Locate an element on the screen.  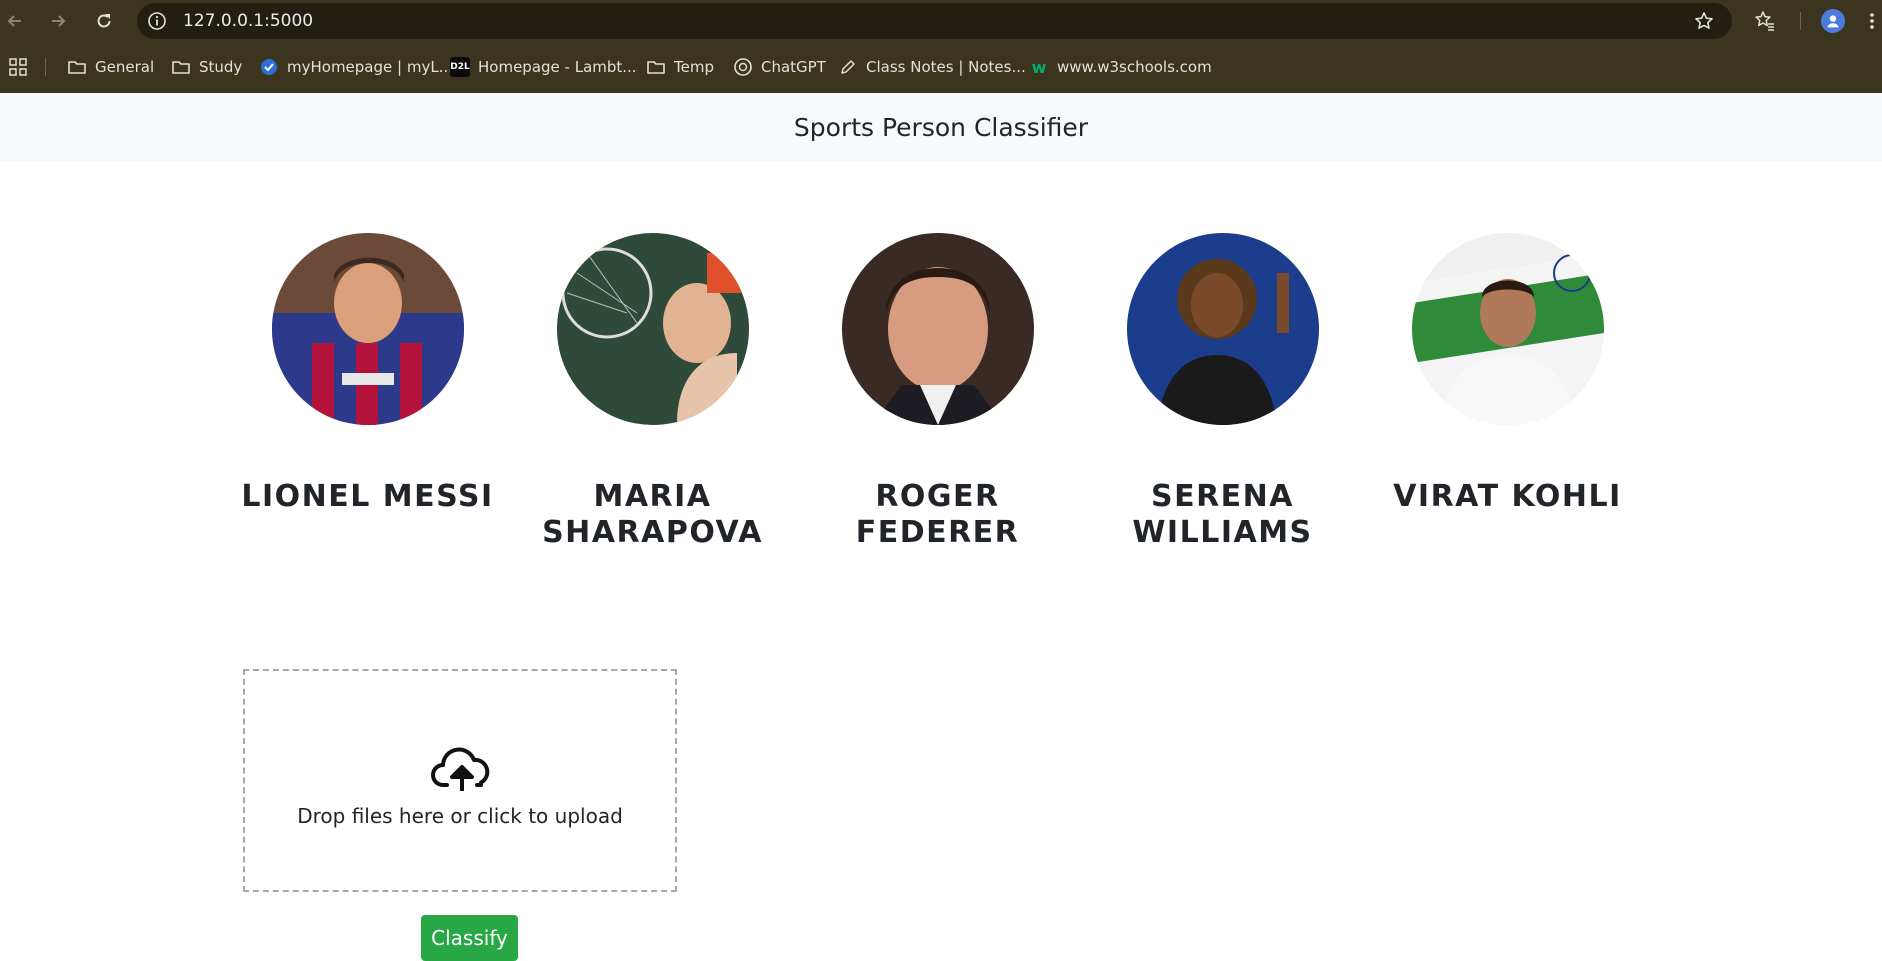
player-card-federer: ROGER FEDERER is located at coordinates (937, 392).